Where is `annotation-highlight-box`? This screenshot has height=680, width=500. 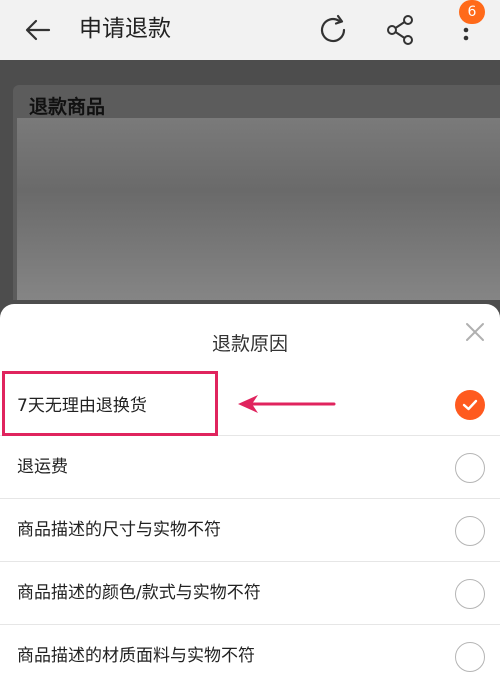 annotation-highlight-box is located at coordinates (110, 403).